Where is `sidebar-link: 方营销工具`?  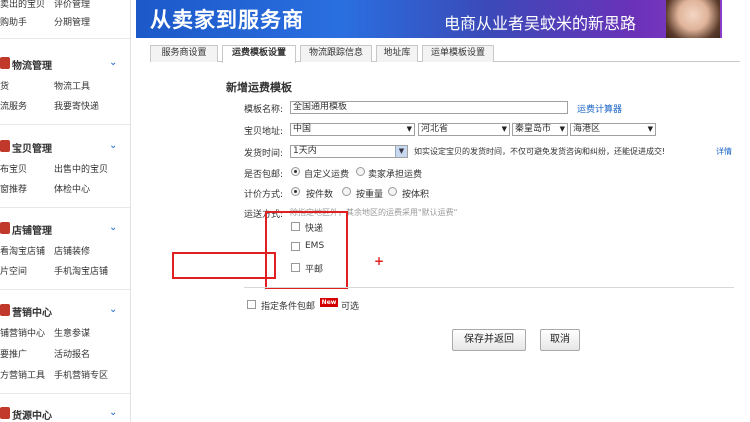 sidebar-link: 方营销工具 is located at coordinates (22, 374).